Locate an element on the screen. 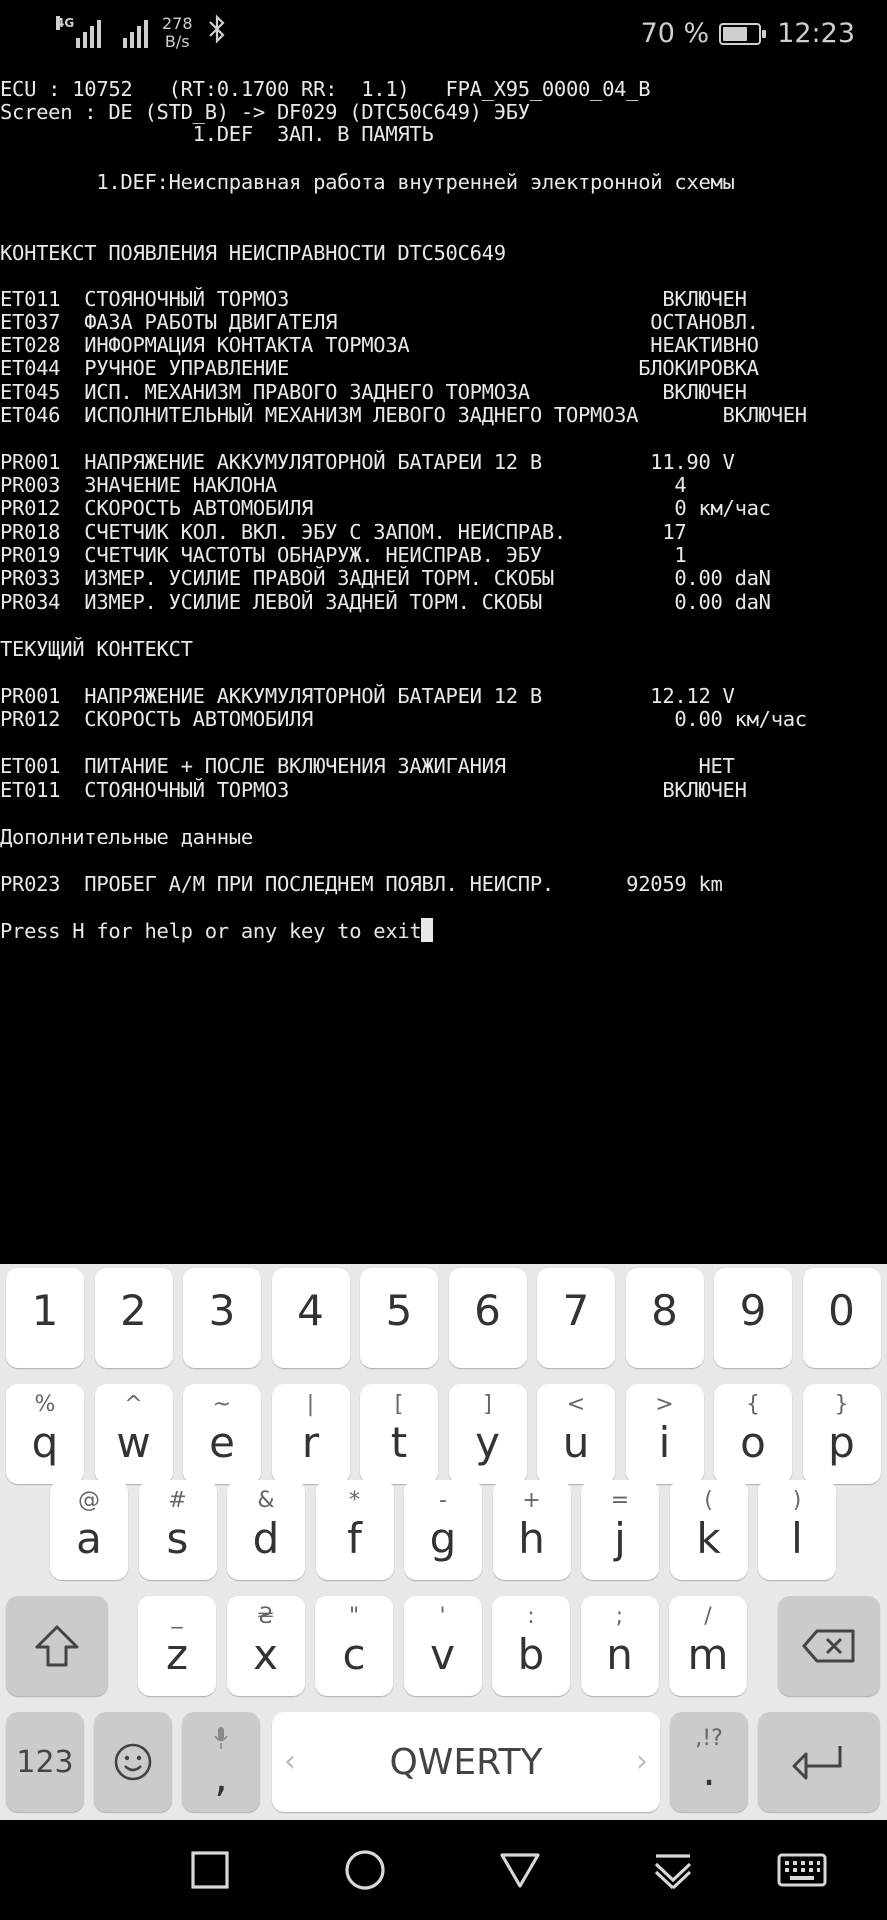 The image size is (887, 1920). key-o: {o is located at coordinates (753, 1434).